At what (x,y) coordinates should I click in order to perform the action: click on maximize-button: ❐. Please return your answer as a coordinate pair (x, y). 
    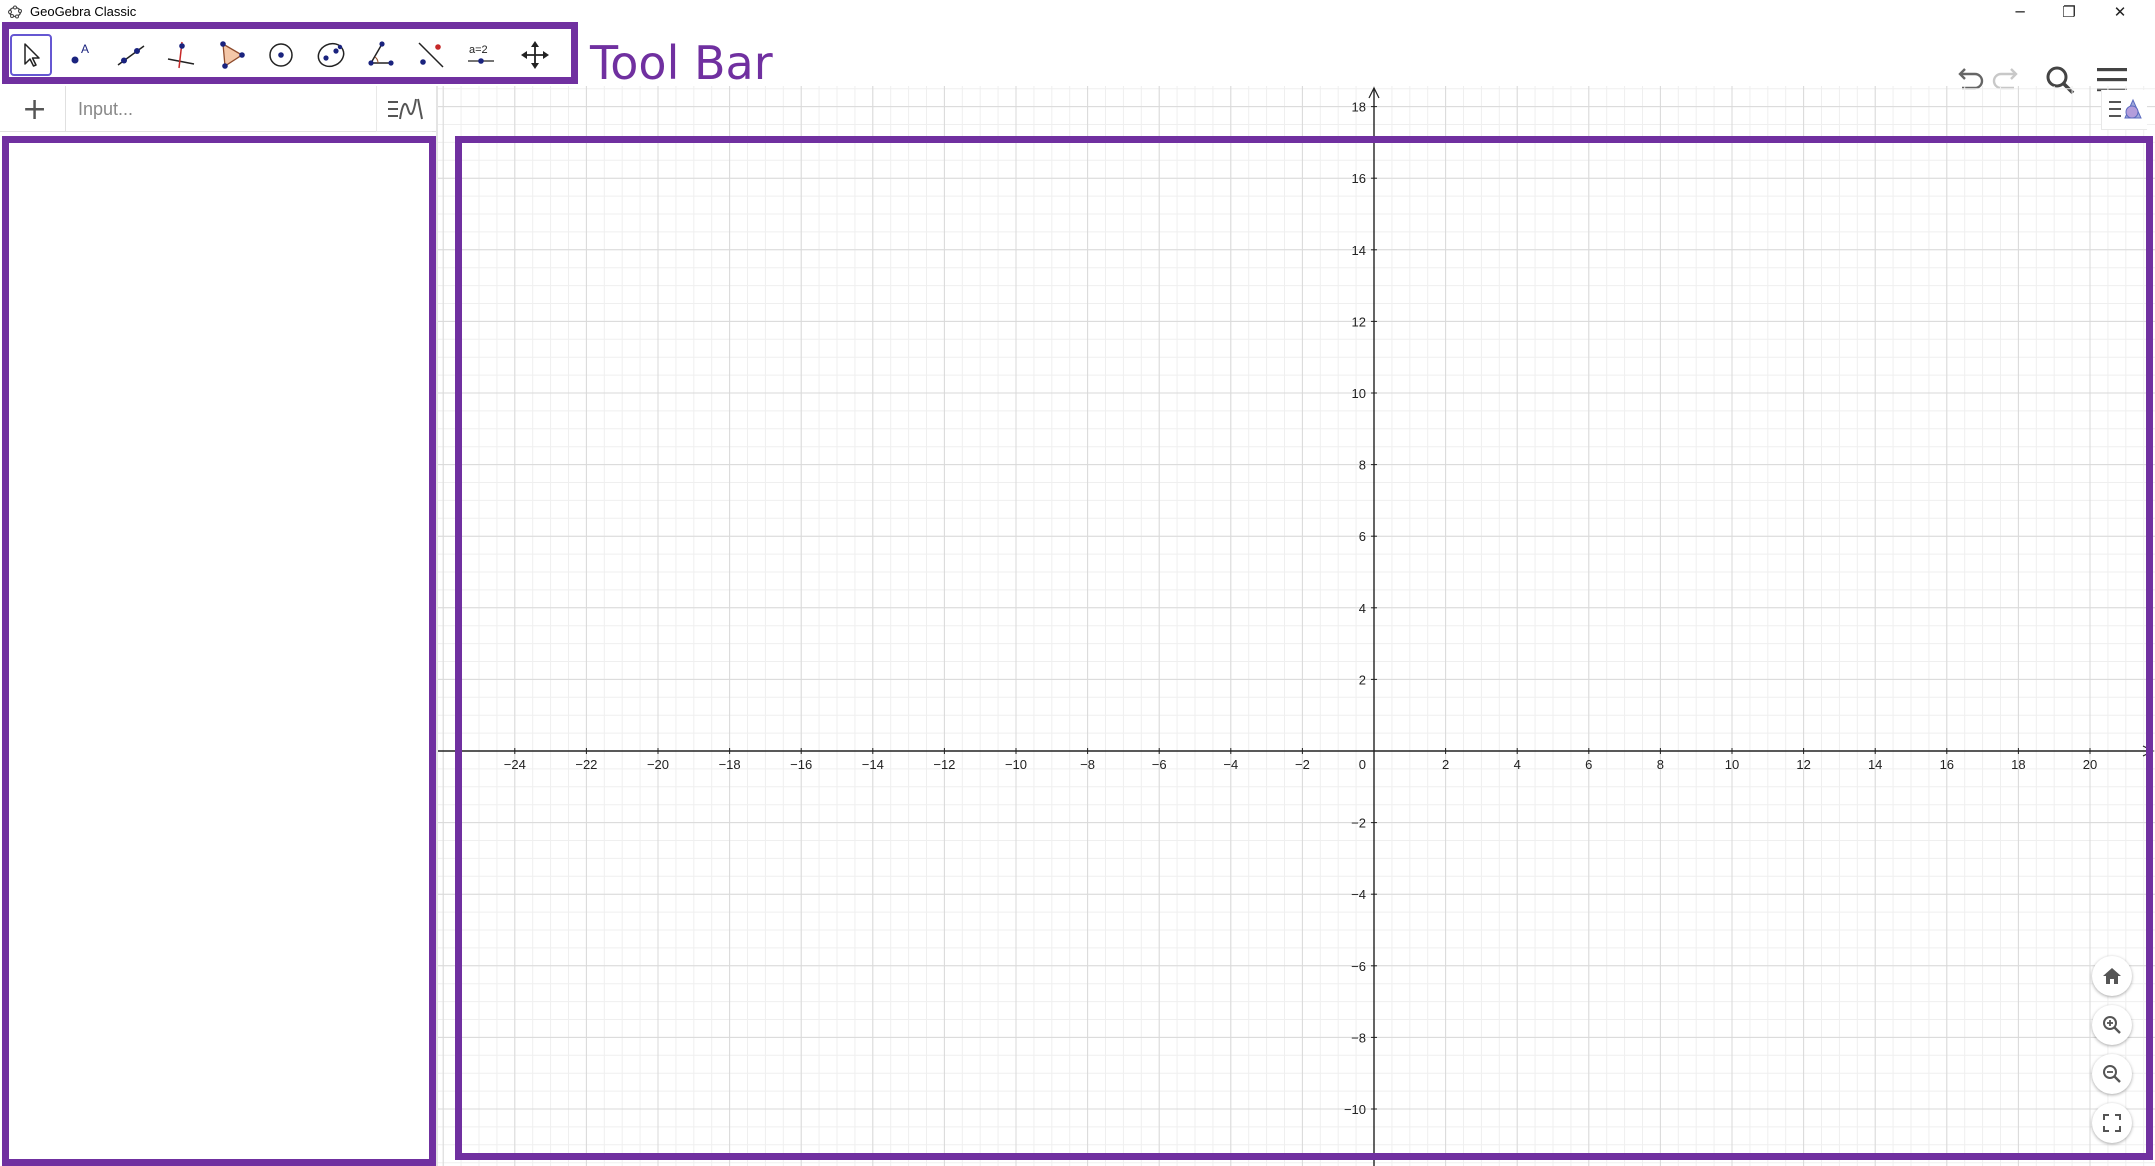
    Looking at the image, I should click on (2069, 12).